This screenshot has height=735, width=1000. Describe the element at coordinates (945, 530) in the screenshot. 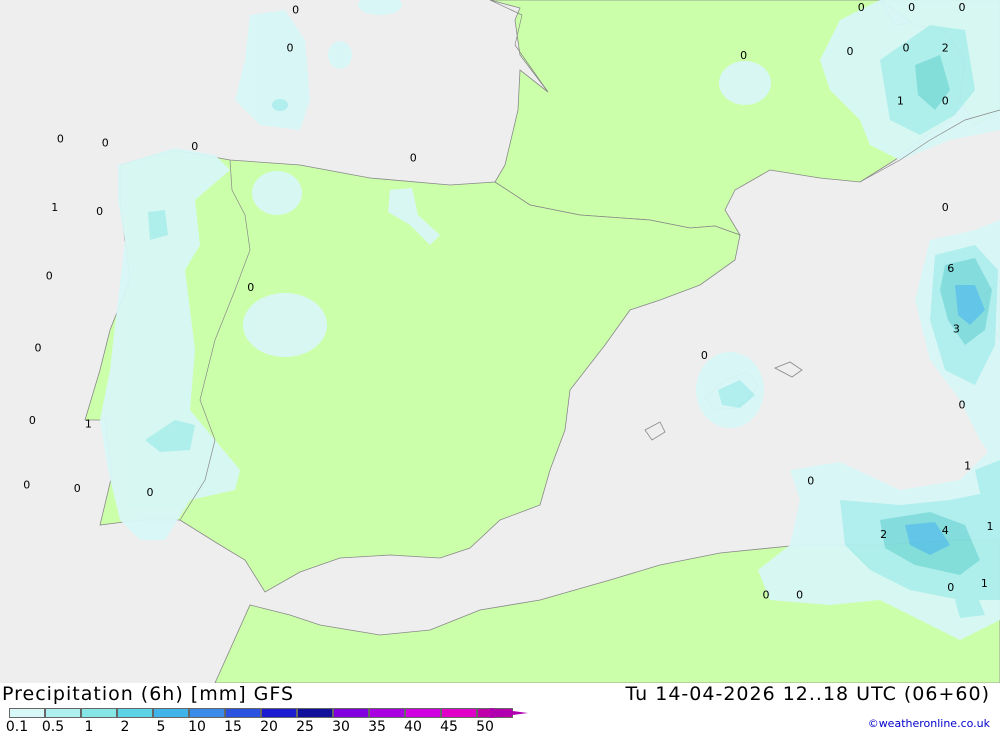

I see `precip-value-label: 4` at that location.